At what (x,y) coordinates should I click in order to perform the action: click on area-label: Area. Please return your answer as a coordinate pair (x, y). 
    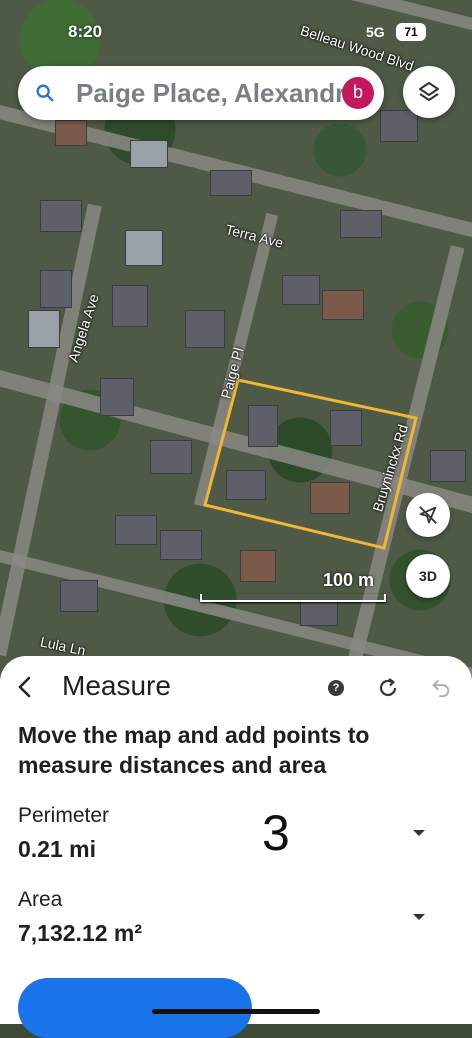
    Looking at the image, I should click on (40, 899).